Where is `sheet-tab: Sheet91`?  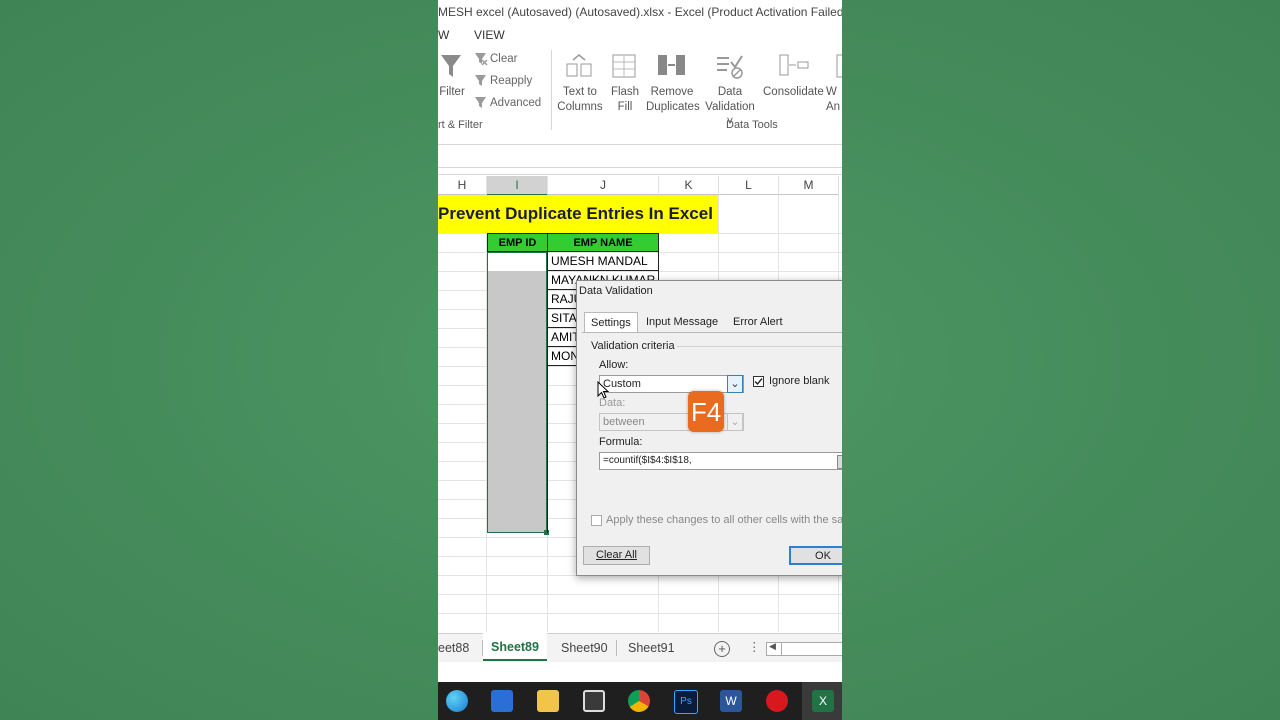
sheet-tab: Sheet91 is located at coordinates (651, 647).